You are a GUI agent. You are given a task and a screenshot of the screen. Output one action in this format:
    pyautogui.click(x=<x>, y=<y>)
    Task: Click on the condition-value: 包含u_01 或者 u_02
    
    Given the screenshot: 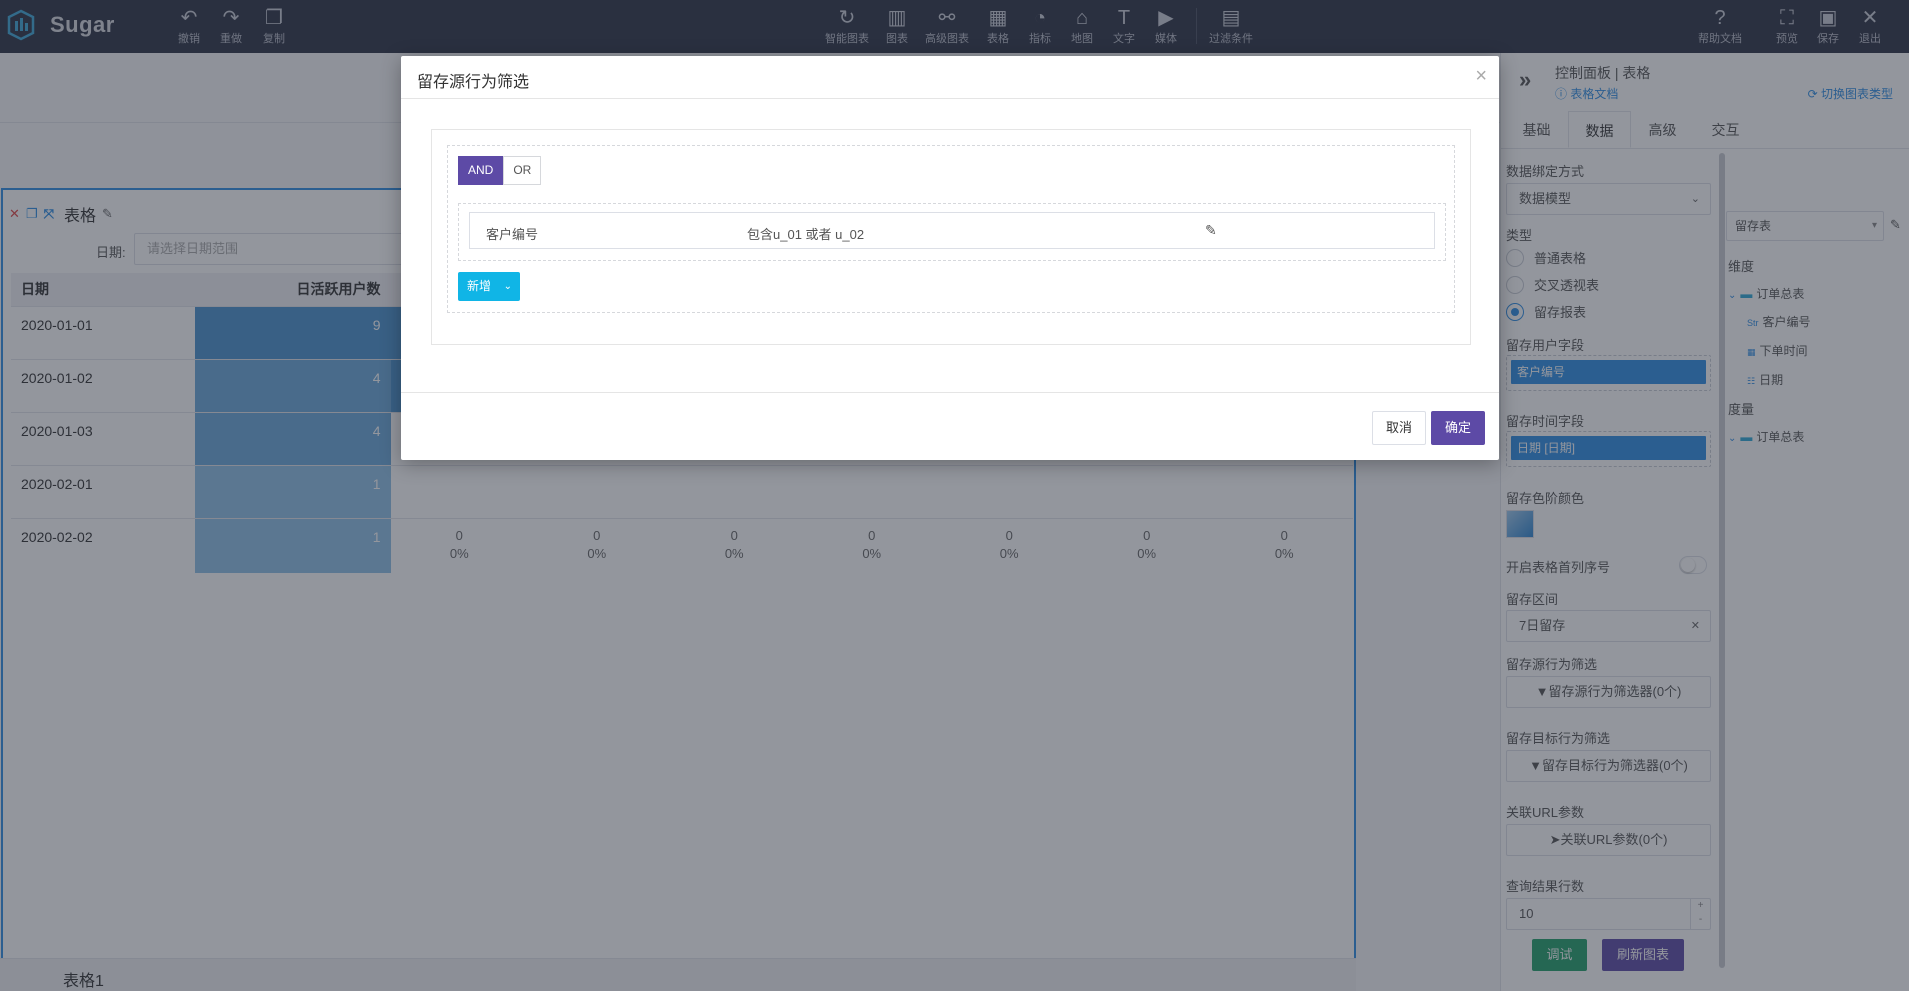 What is the action you would take?
    pyautogui.click(x=806, y=234)
    